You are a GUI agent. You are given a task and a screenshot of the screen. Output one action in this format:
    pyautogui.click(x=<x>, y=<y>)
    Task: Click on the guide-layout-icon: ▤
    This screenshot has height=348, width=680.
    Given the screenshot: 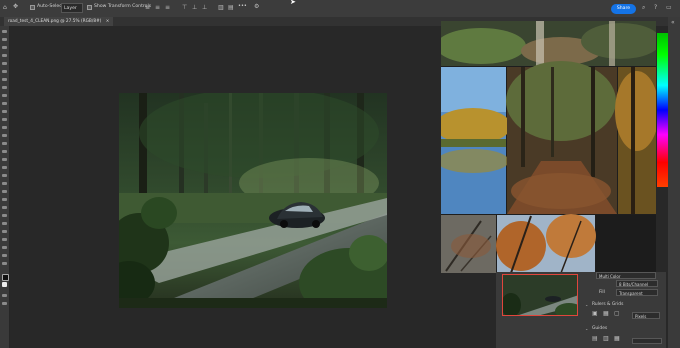 What is the action you would take?
    pyautogui.click(x=595, y=339)
    